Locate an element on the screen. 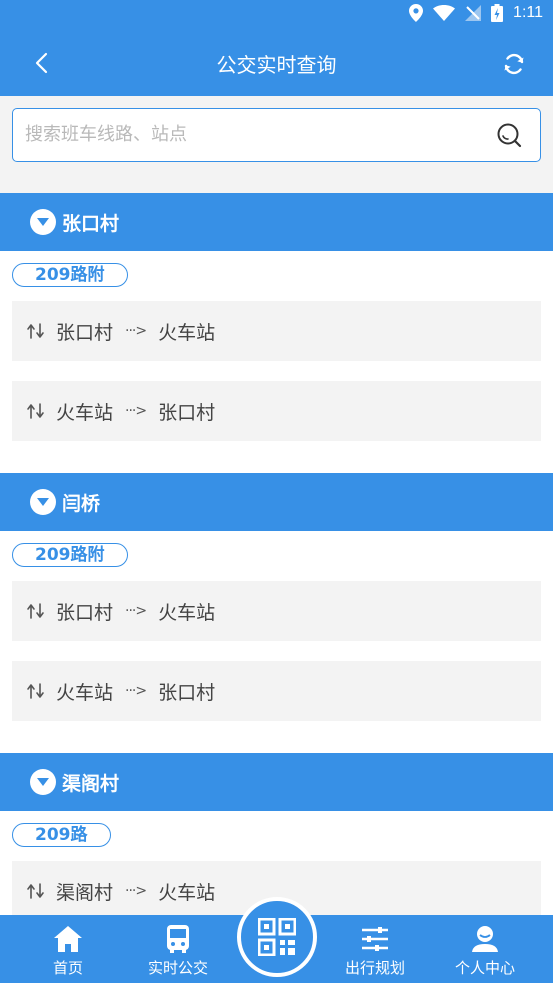  nav-label: 首页 is located at coordinates (67, 968).